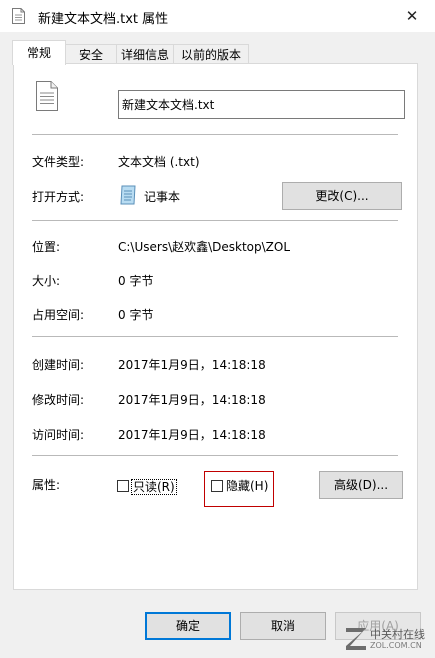 The width and height of the screenshot is (435, 658). Describe the element at coordinates (46, 485) in the screenshot. I see `attributes-label: 属性:` at that location.